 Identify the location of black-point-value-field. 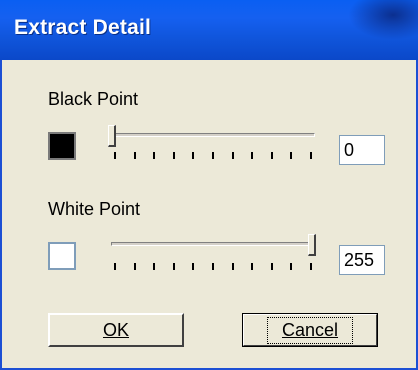
(362, 150).